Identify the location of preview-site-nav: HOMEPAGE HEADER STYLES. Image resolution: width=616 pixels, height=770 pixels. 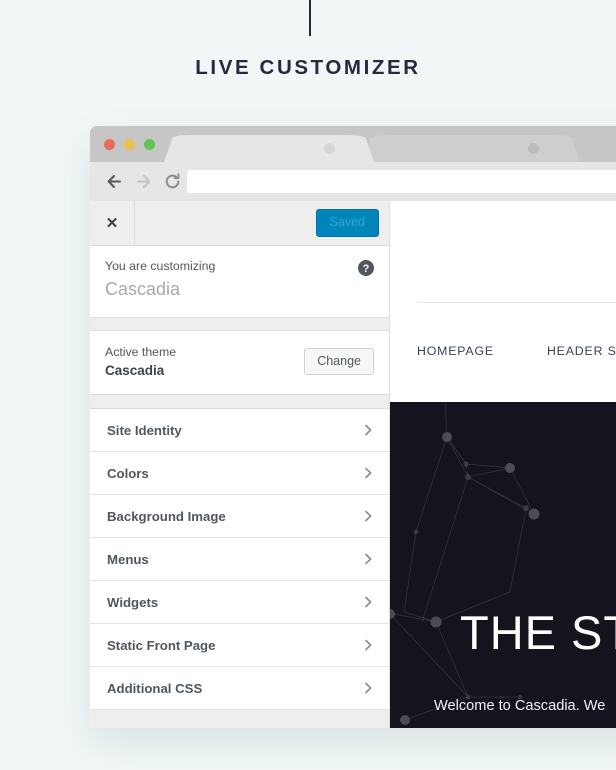
(516, 351).